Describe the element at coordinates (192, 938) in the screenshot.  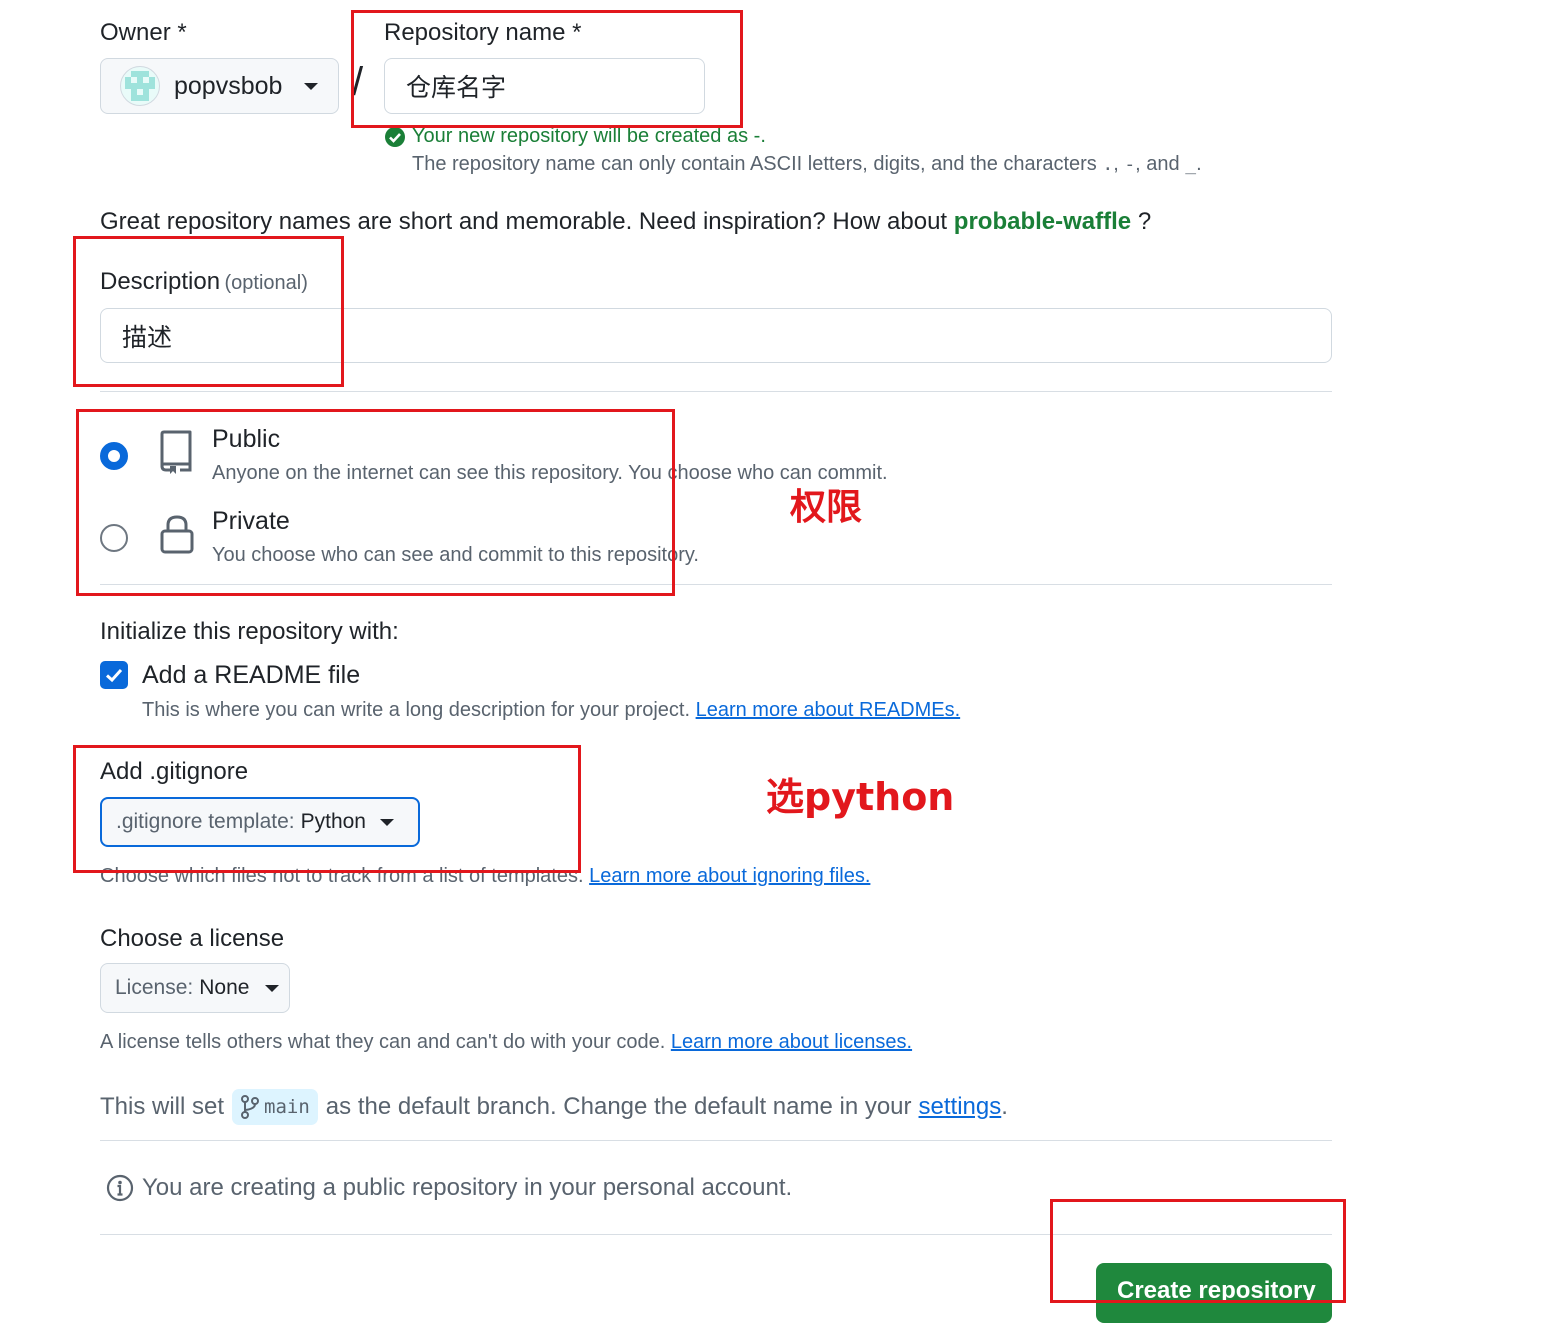
I see `license-label: Choose a license` at that location.